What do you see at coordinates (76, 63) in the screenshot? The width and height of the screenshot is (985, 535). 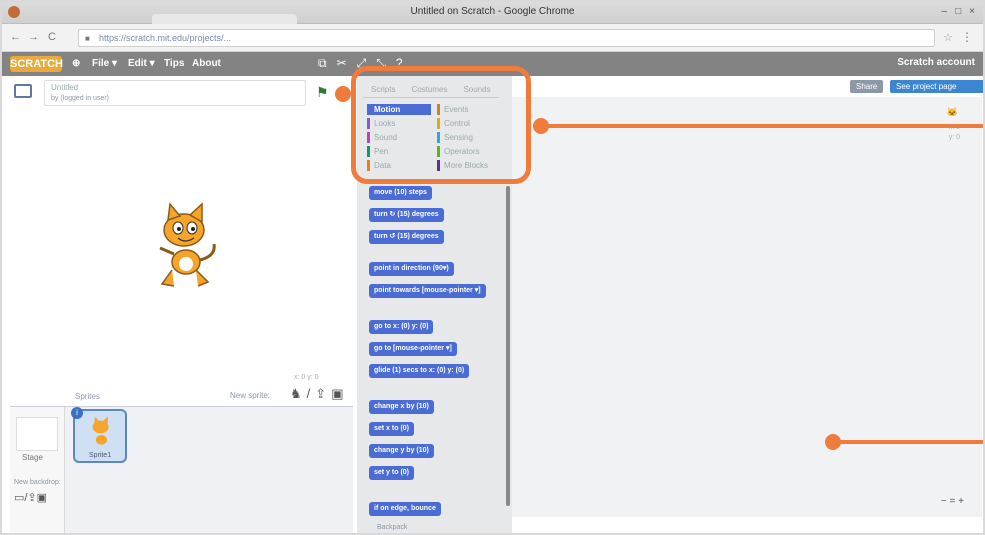 I see `language-globe-icon: ⊕` at bounding box center [76, 63].